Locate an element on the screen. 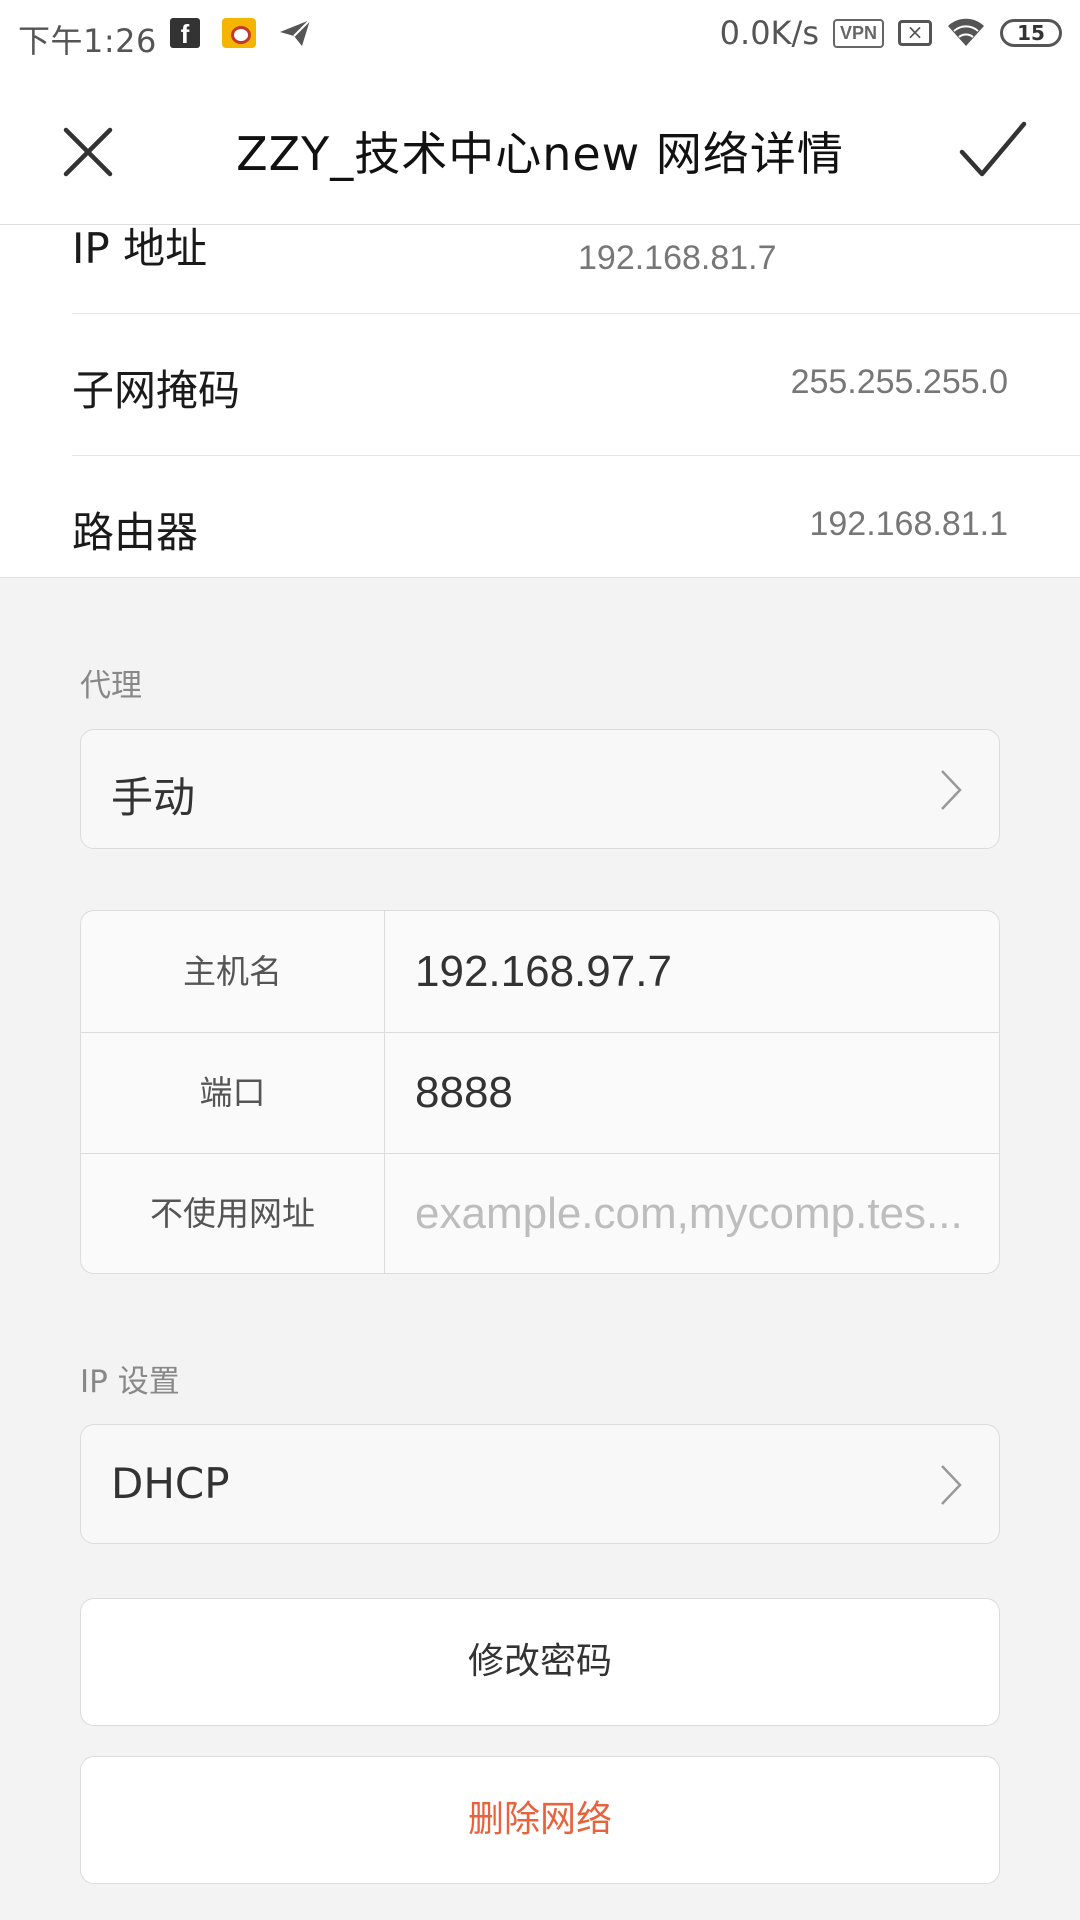 Image resolution: width=1080 pixels, height=1920 pixels. router-label: 路由器 is located at coordinates (135, 532).